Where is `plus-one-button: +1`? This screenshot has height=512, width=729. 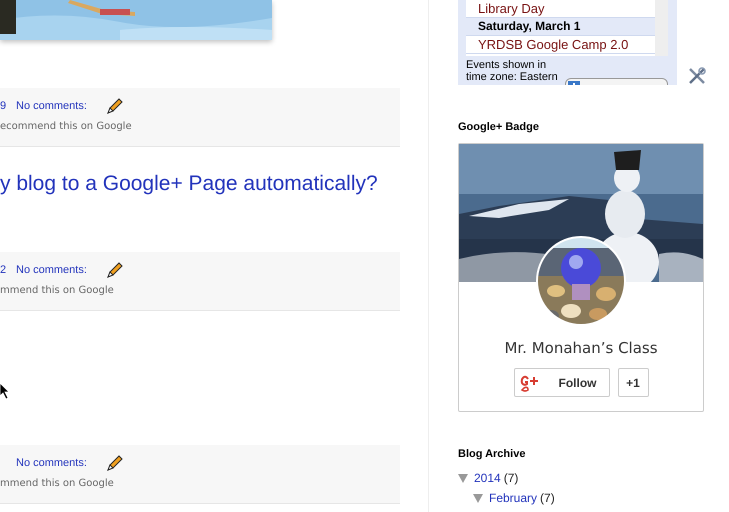
plus-one-button: +1 is located at coordinates (633, 382).